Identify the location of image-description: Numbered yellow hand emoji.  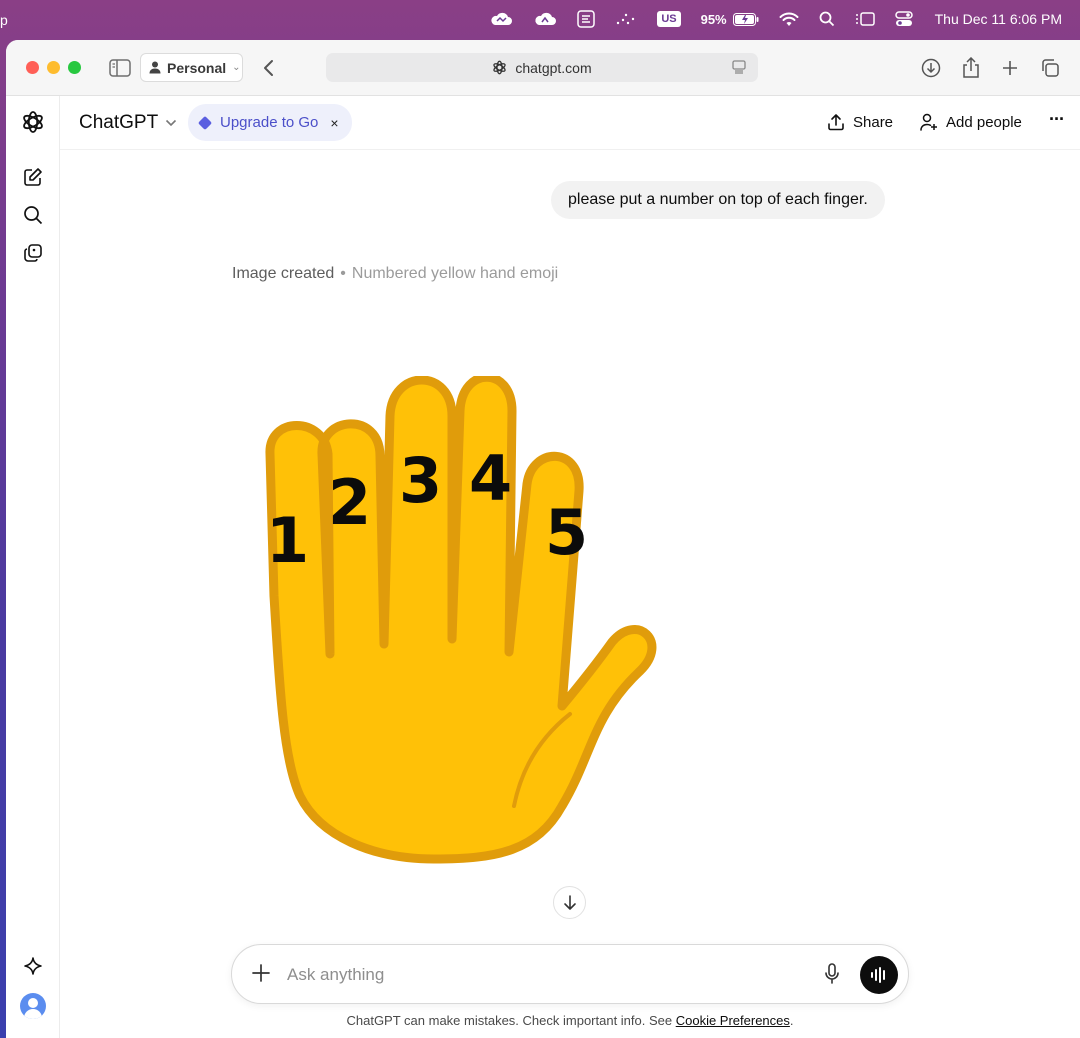
(455, 273).